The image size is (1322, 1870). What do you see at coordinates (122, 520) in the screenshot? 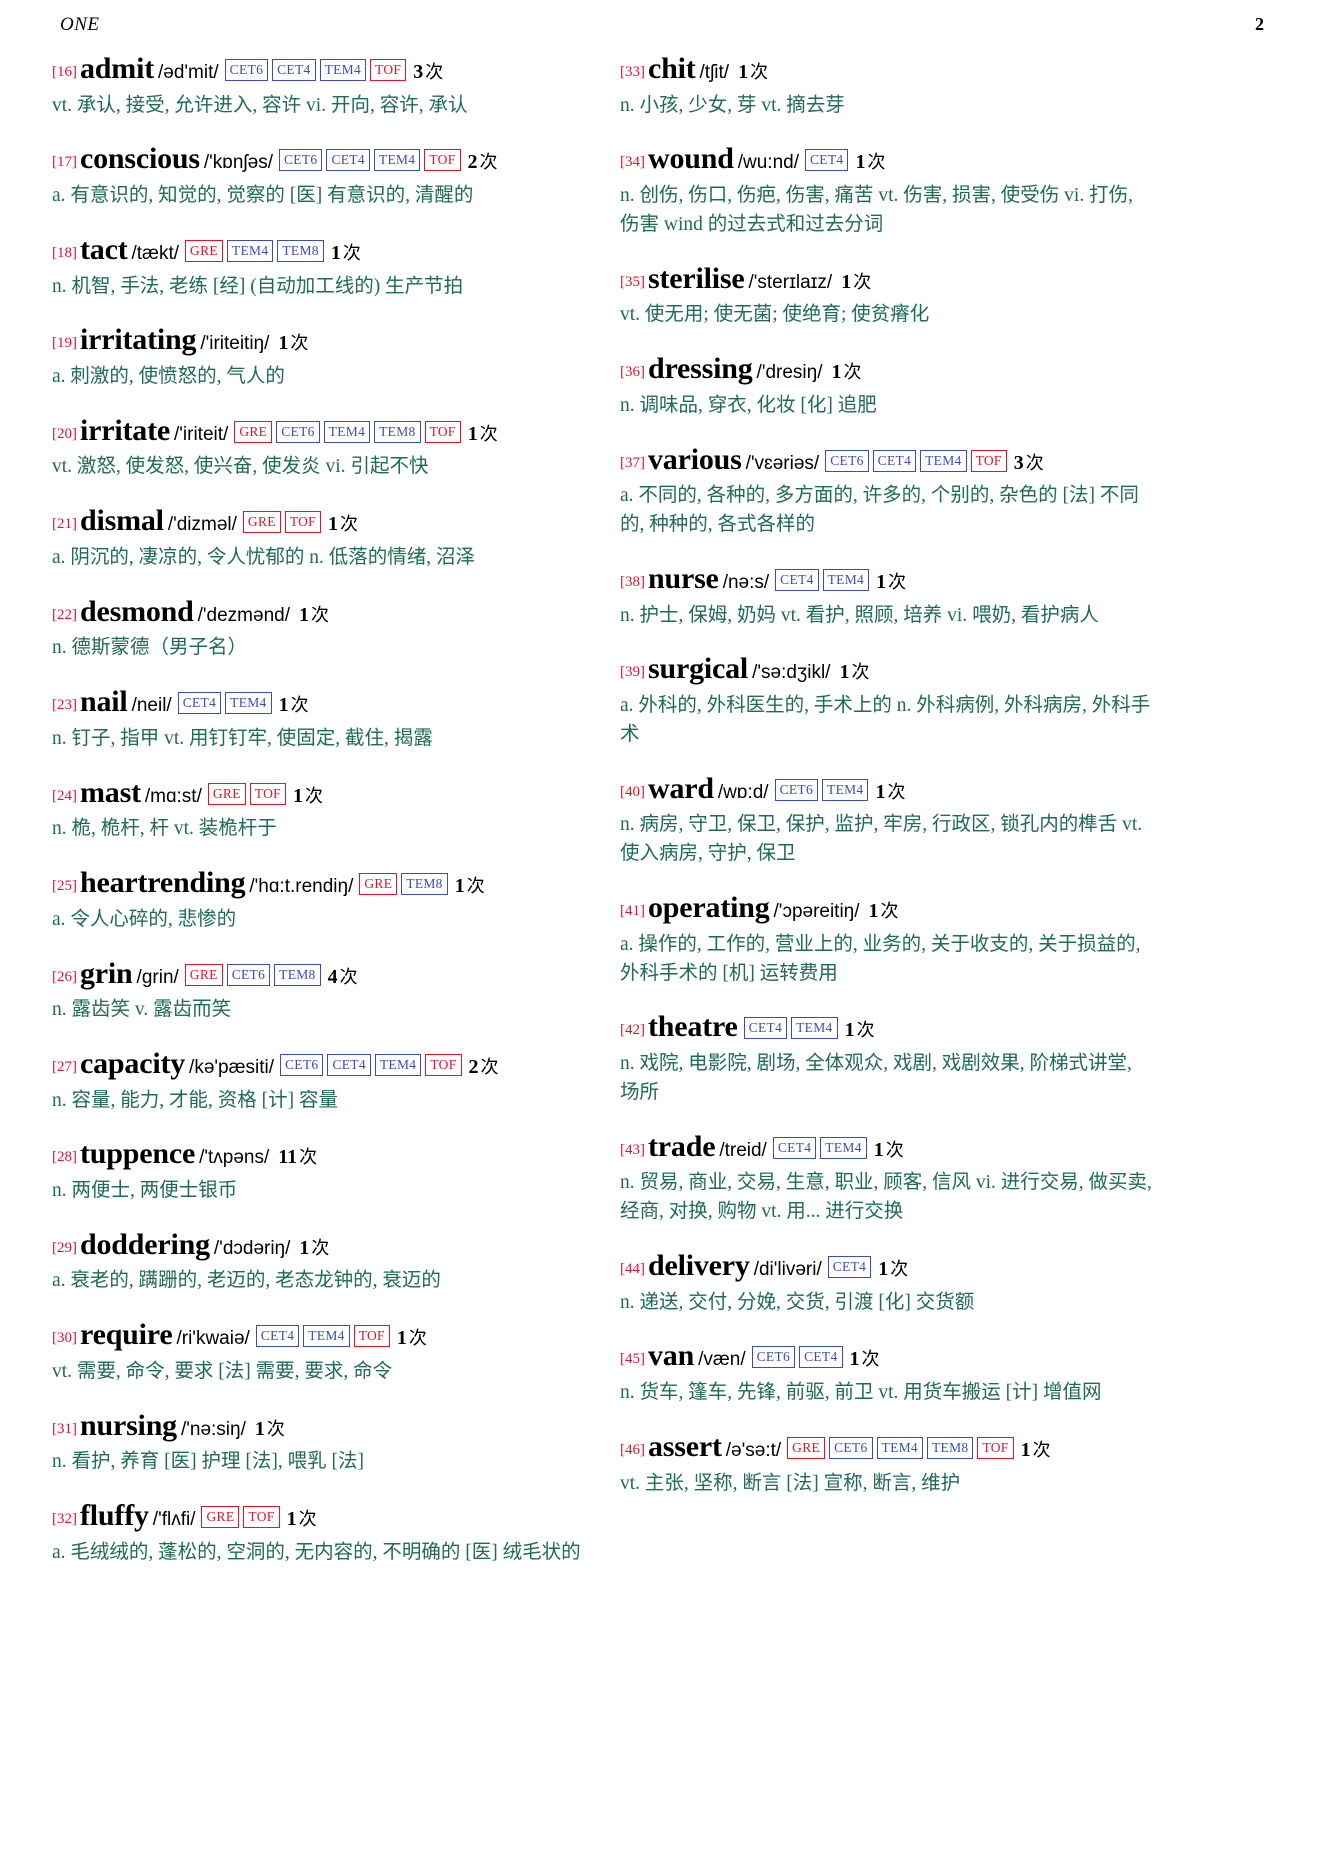
I see `headword: dismal` at bounding box center [122, 520].